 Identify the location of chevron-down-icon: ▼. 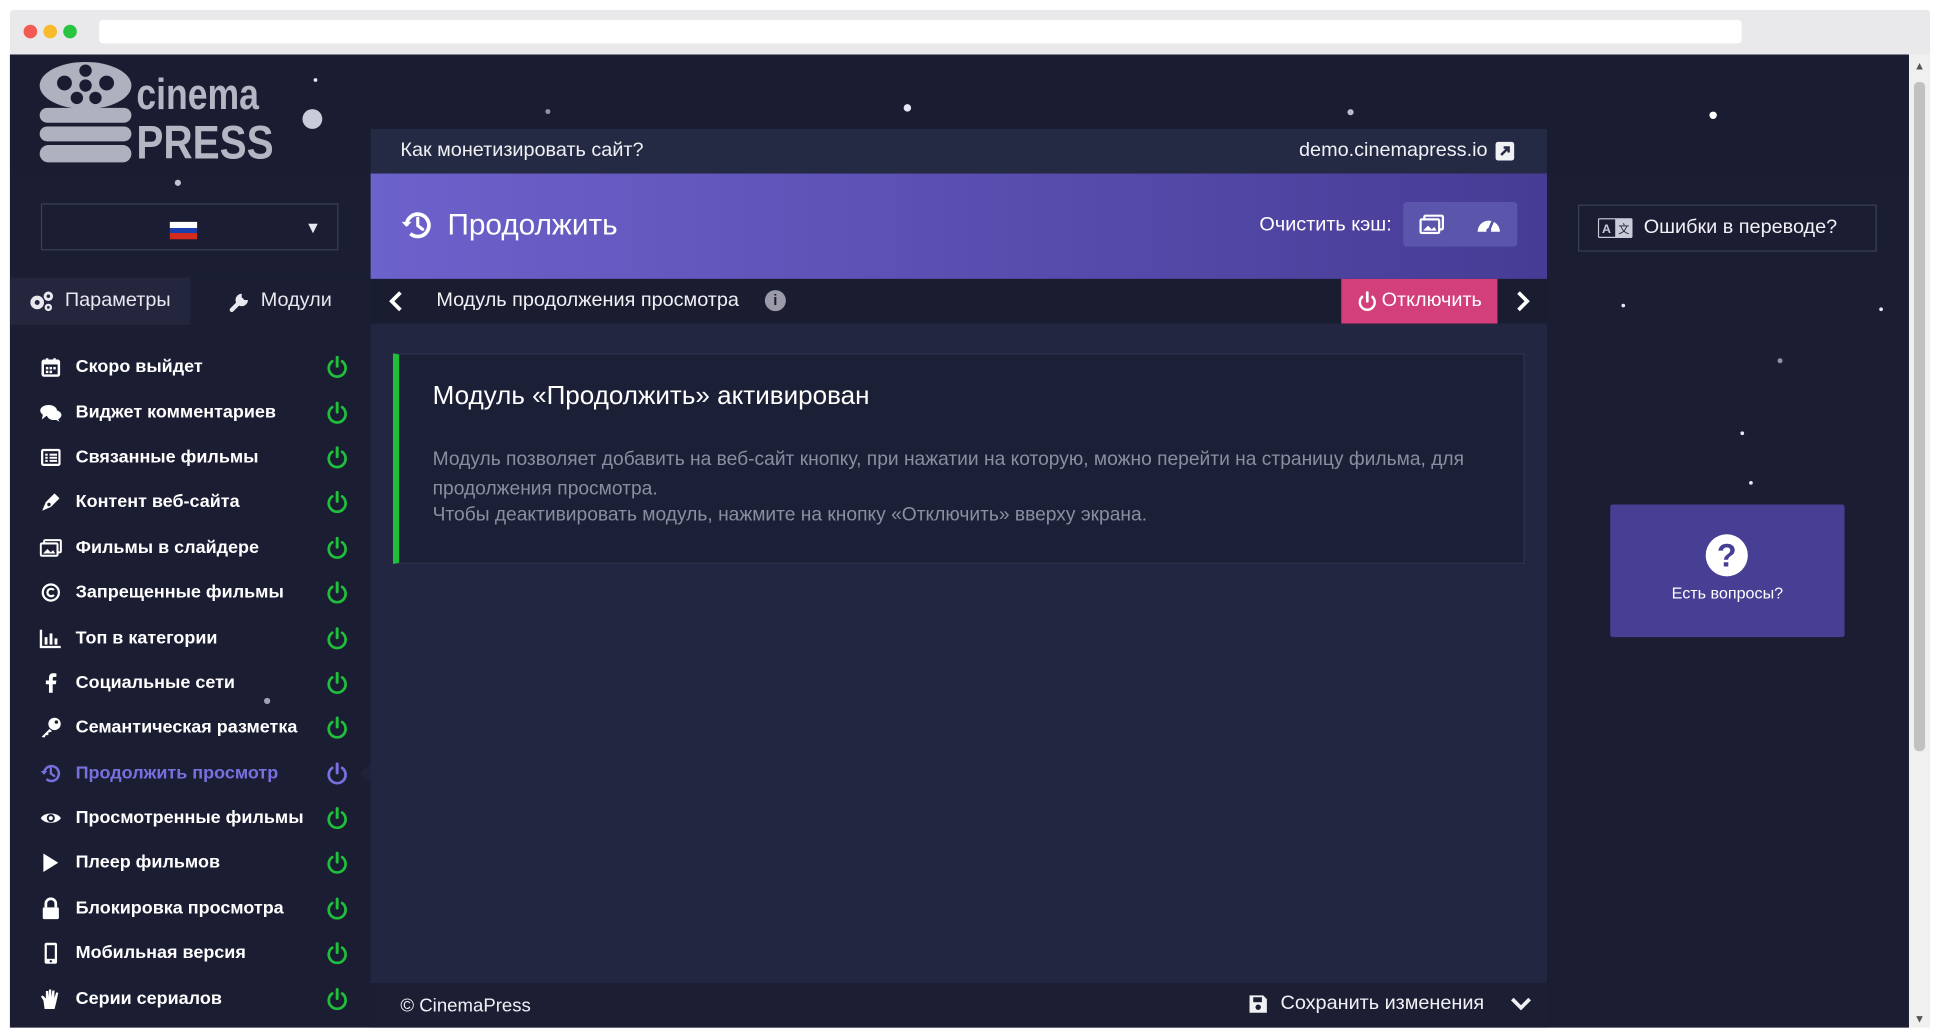
(312, 227).